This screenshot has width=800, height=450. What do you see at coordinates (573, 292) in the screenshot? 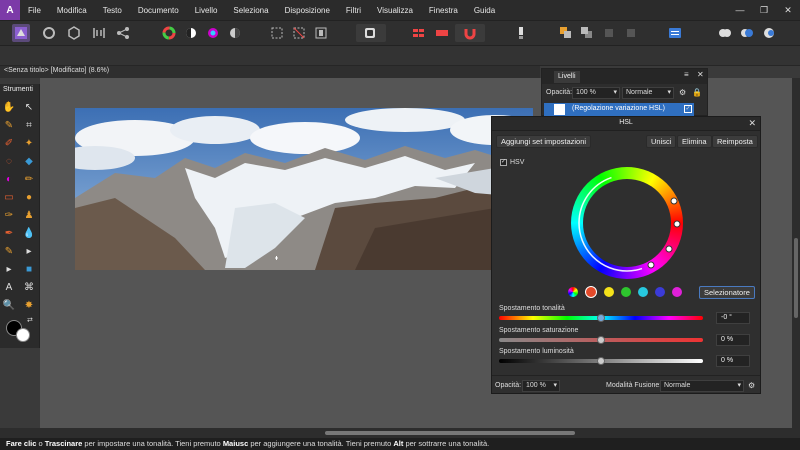
I see `all-colors-swatch` at bounding box center [573, 292].